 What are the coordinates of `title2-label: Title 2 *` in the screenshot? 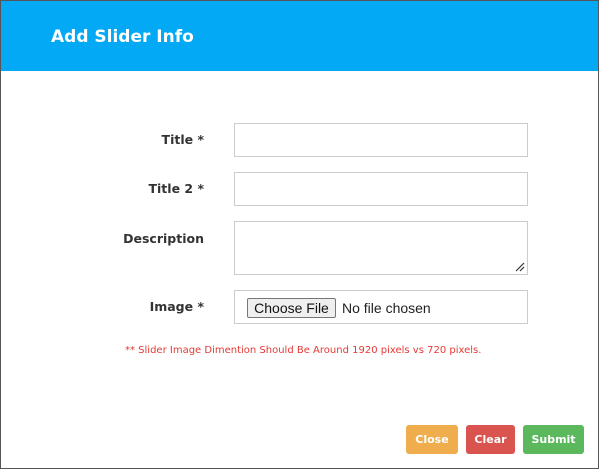 It's located at (176, 188).